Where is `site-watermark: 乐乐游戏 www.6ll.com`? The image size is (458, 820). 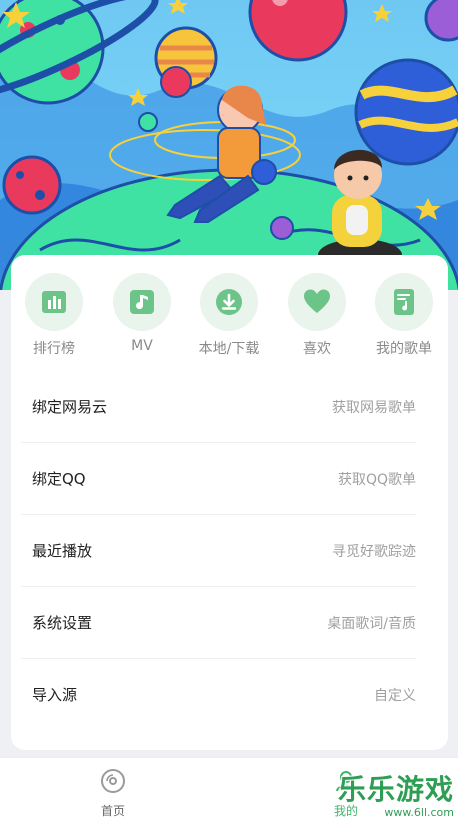 site-watermark: 乐乐游戏 www.6ll.com is located at coordinates (396, 793).